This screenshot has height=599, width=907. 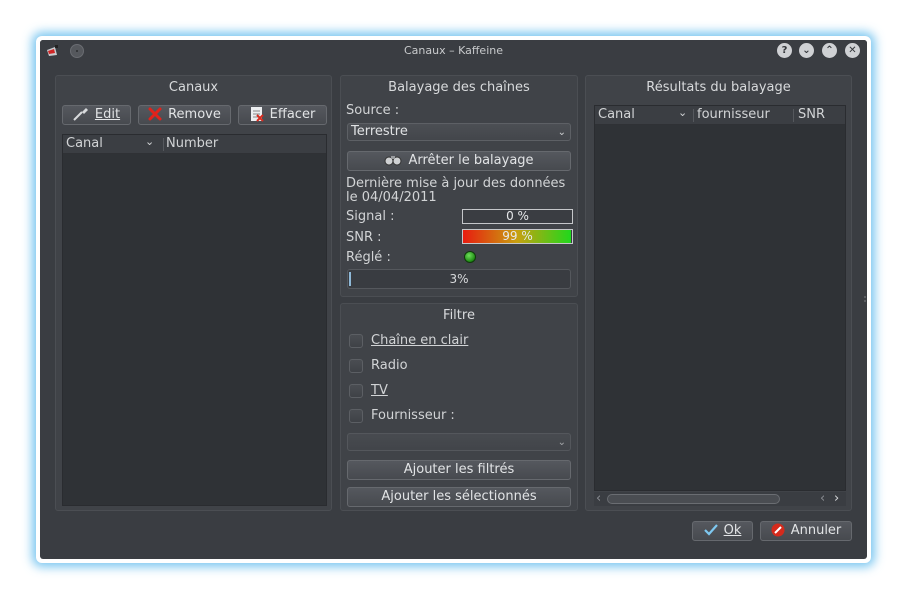 I want to click on source-select: Terrestre ⌄, so click(x=459, y=132).